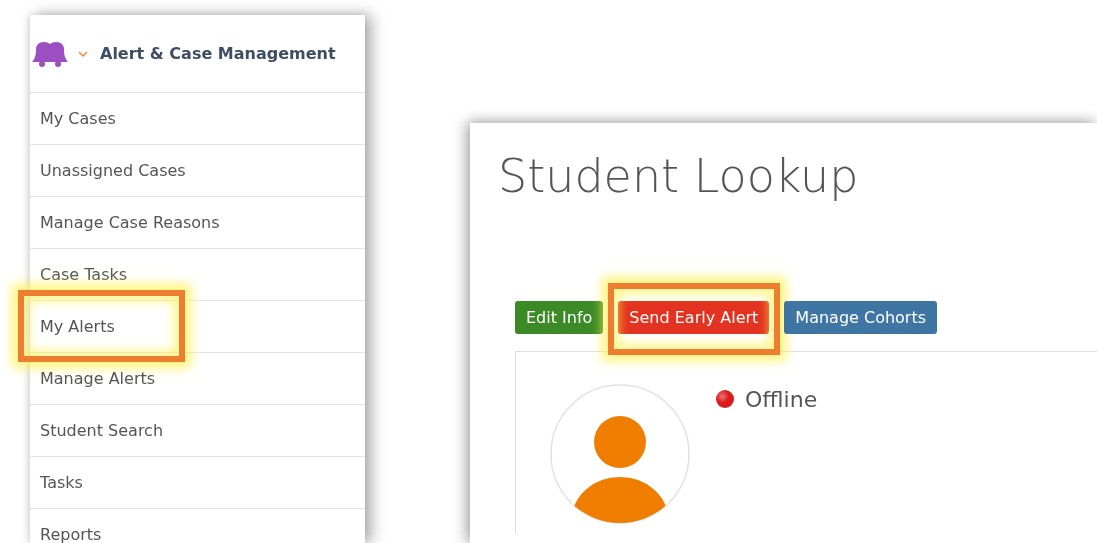 Image resolution: width=1097 pixels, height=543 pixels. I want to click on status-label: Offline, so click(781, 399).